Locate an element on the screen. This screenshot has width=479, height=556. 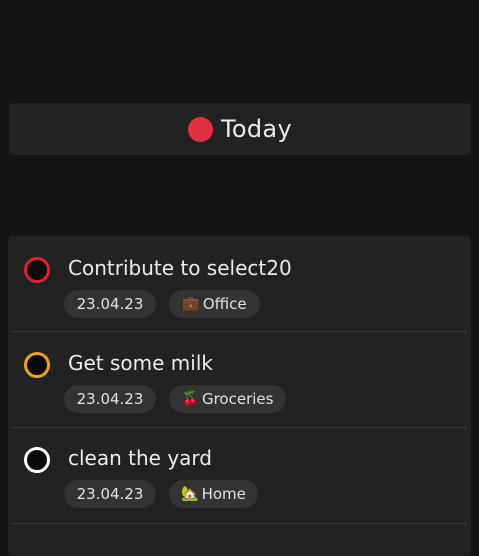
tag-chip-groceries: 🍒 Groceries is located at coordinates (227, 399).